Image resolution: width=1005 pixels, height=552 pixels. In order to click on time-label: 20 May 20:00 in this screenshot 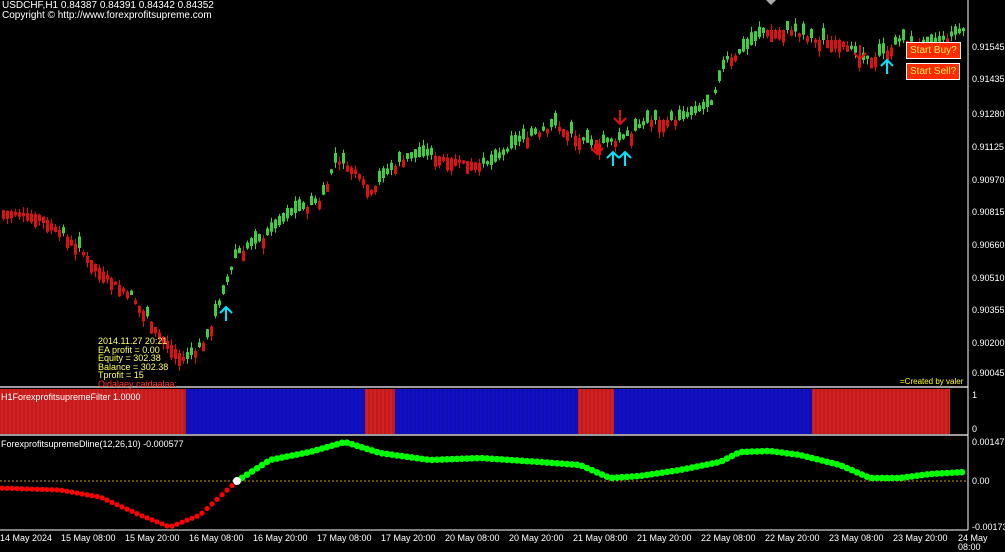, I will do `click(536, 538)`.